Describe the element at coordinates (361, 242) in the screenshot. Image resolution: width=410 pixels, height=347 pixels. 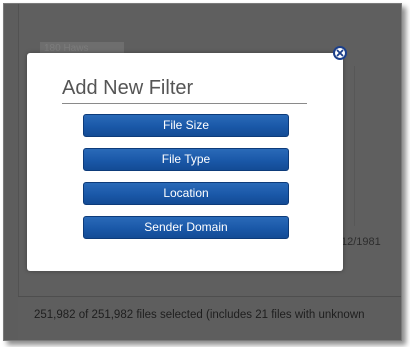
I see `background-date-label: 12/1981` at that location.